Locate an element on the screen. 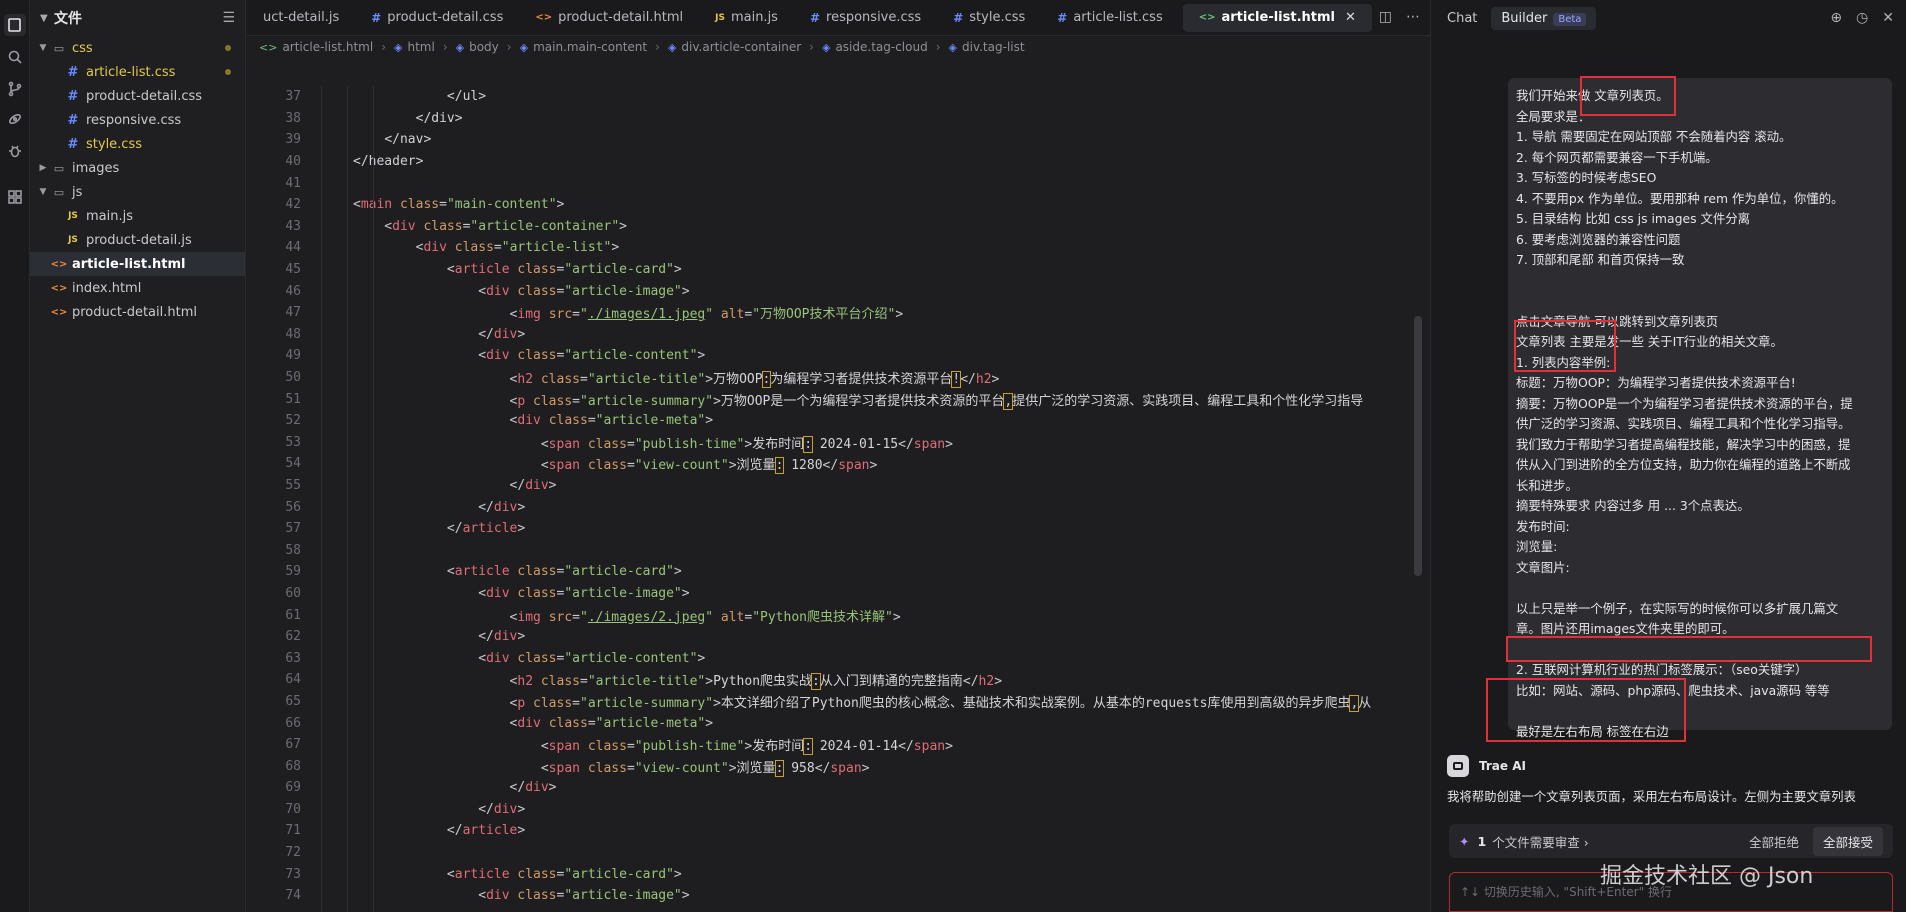  split-editor-icon: ◫ is located at coordinates (1385, 17).